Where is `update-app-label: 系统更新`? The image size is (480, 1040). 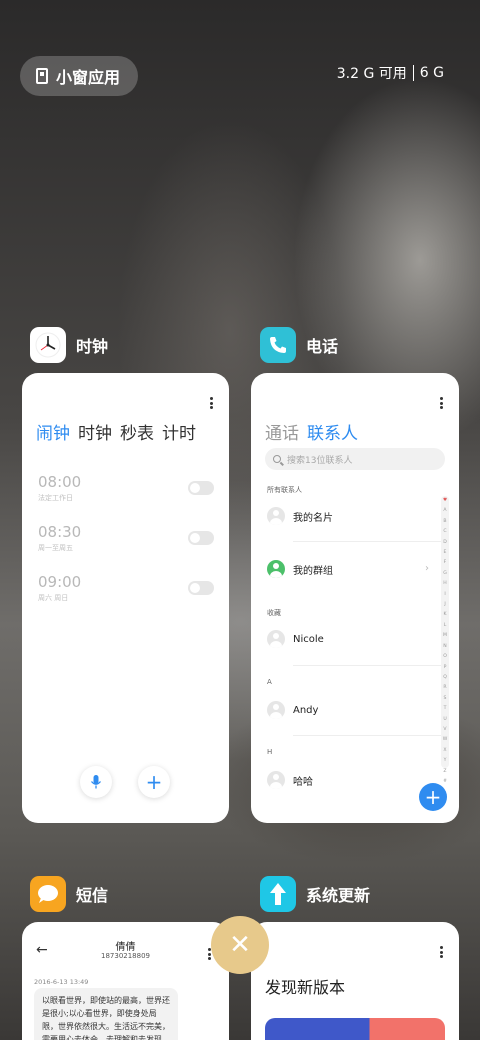
update-app-label: 系统更新 is located at coordinates (315, 894).